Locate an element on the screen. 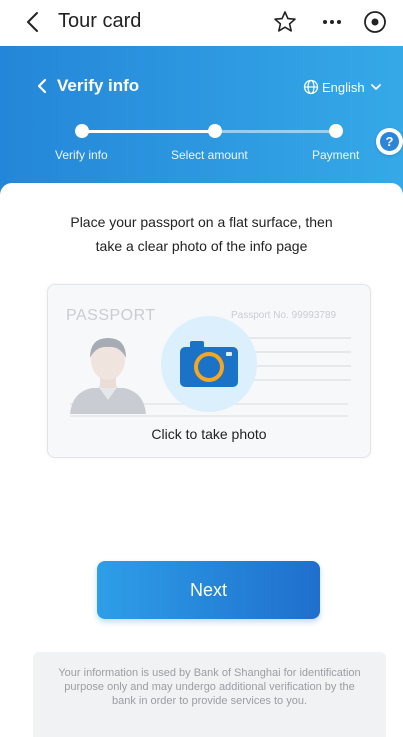 This screenshot has width=403, height=737. passport-title: PASSPORT is located at coordinates (111, 315).